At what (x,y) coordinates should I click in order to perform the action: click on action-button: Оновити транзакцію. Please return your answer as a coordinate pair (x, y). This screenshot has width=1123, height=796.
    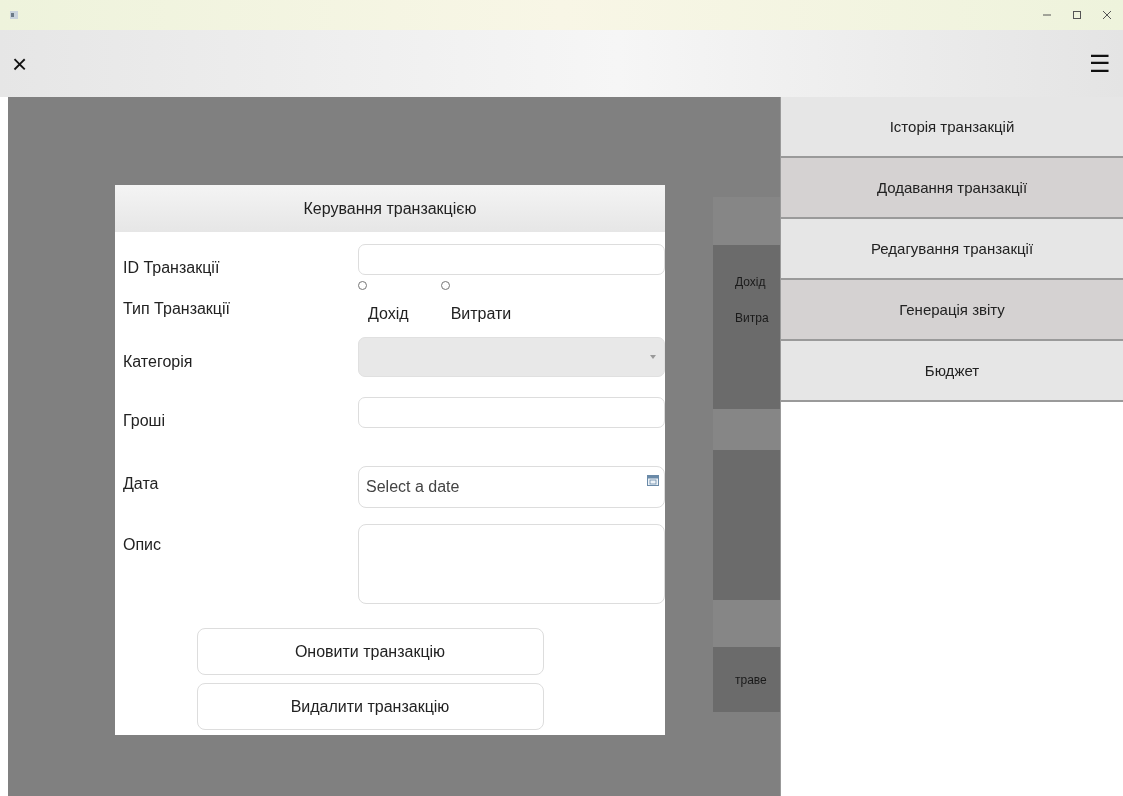
    Looking at the image, I should click on (370, 651).